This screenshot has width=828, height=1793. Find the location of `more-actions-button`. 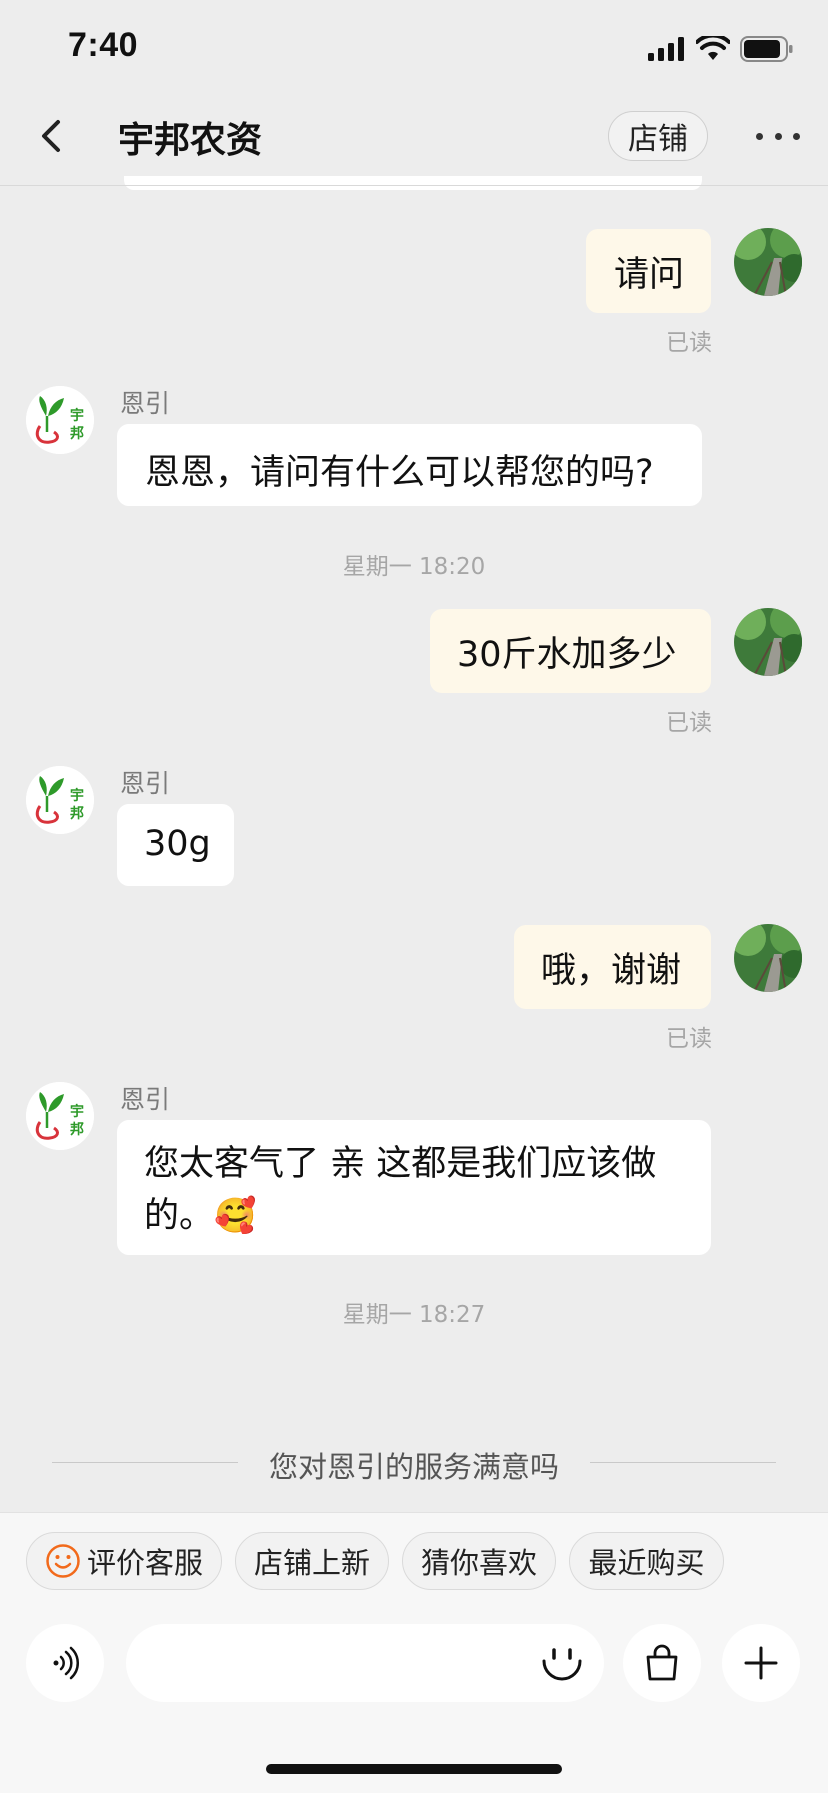

more-actions-button is located at coordinates (761, 1663).